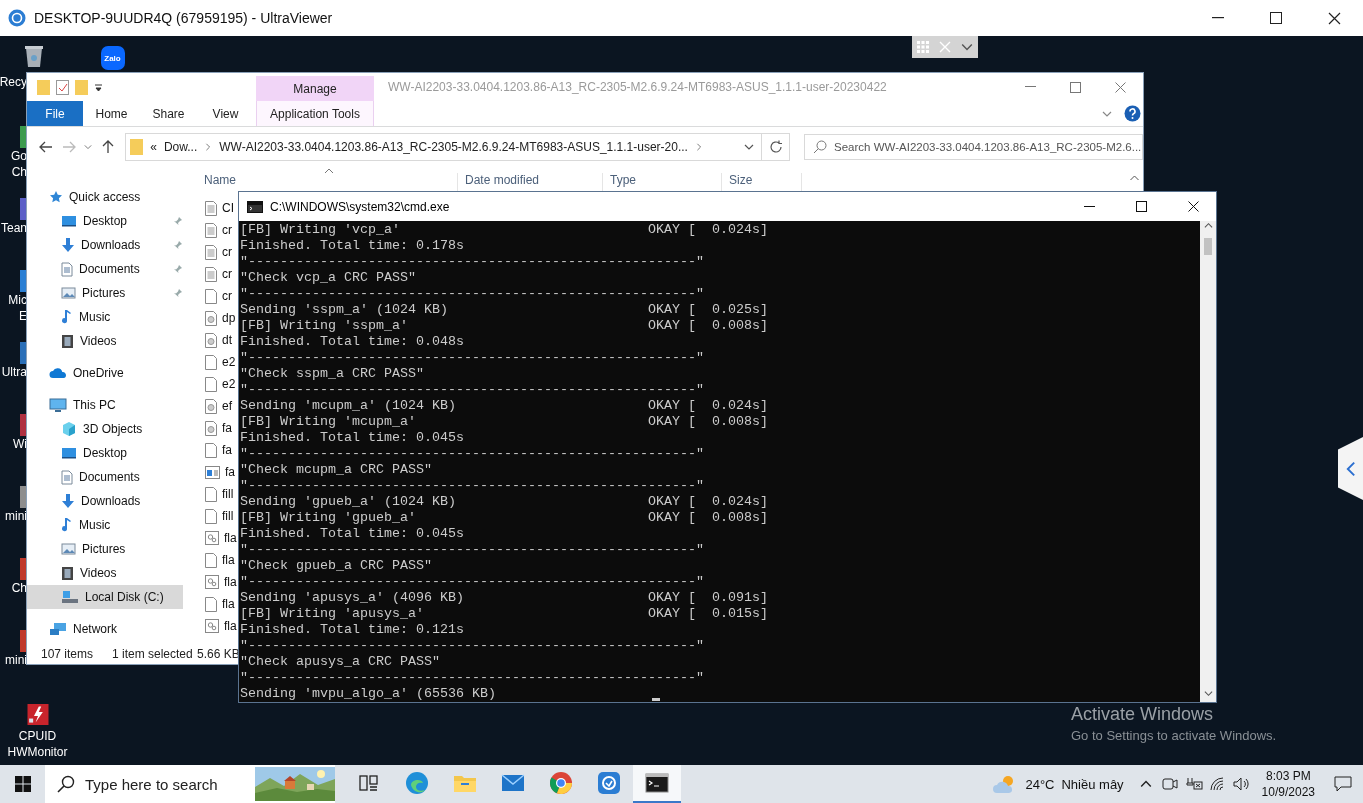 The width and height of the screenshot is (1363, 803). I want to click on window-title: C:\WINDOWS\system32\cmd.exe, so click(360, 206).